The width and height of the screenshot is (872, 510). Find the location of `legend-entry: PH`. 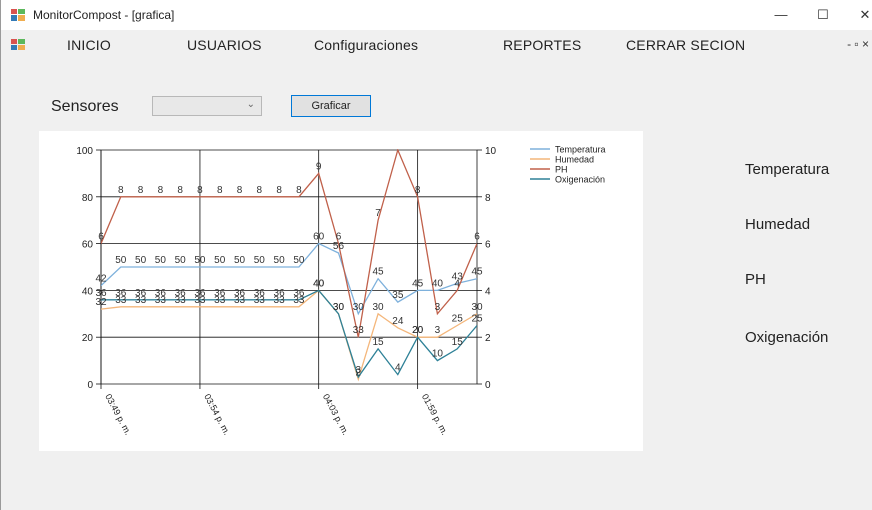

legend-entry: PH is located at coordinates (561, 170).